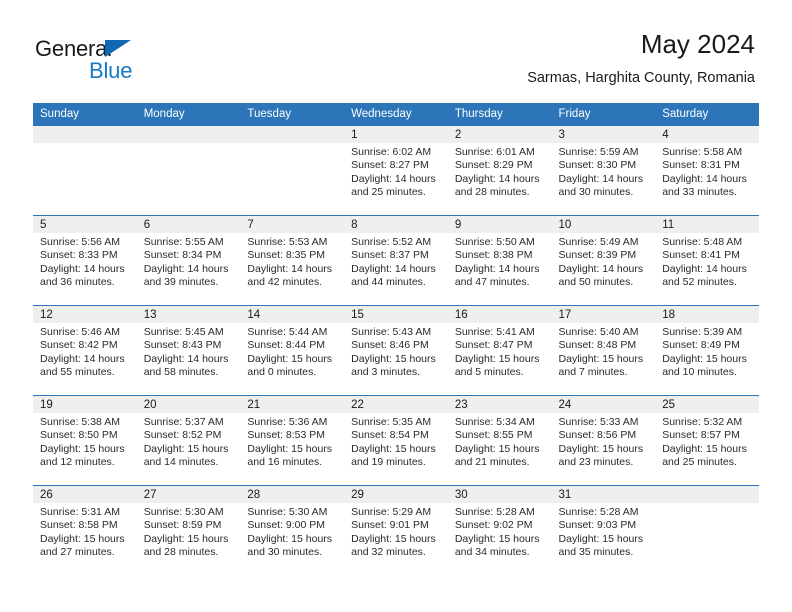  What do you see at coordinates (699, 192) in the screenshot?
I see `daylight-text-line2: and 33 minutes.` at bounding box center [699, 192].